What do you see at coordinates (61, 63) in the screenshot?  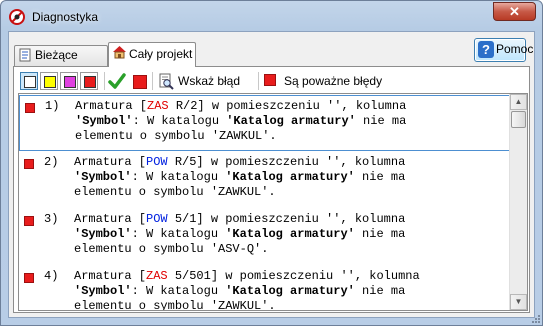 I see `tab-current-data: Bieżące dane` at bounding box center [61, 63].